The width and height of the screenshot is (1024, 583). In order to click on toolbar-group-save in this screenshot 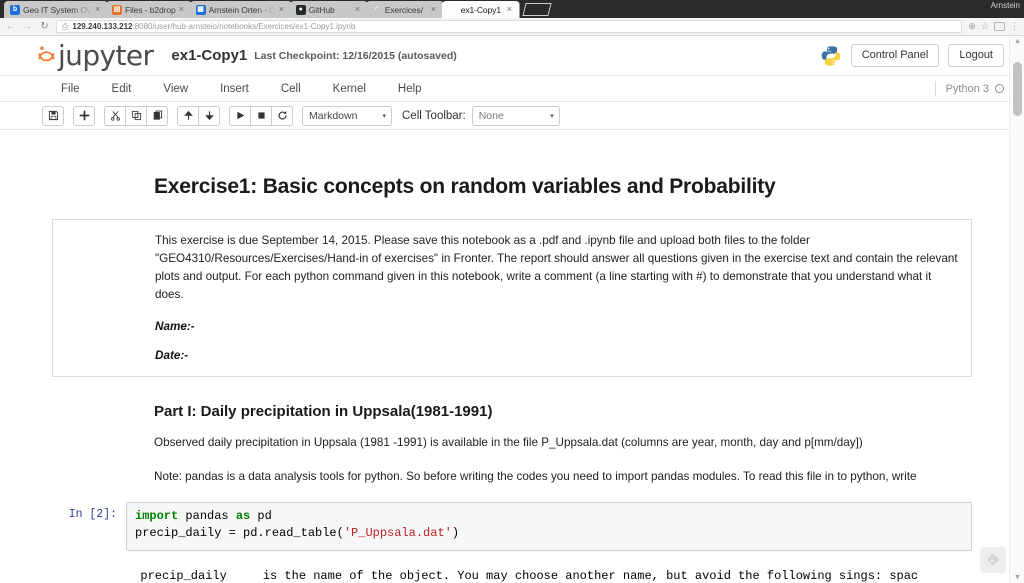, I will do `click(53, 115)`.